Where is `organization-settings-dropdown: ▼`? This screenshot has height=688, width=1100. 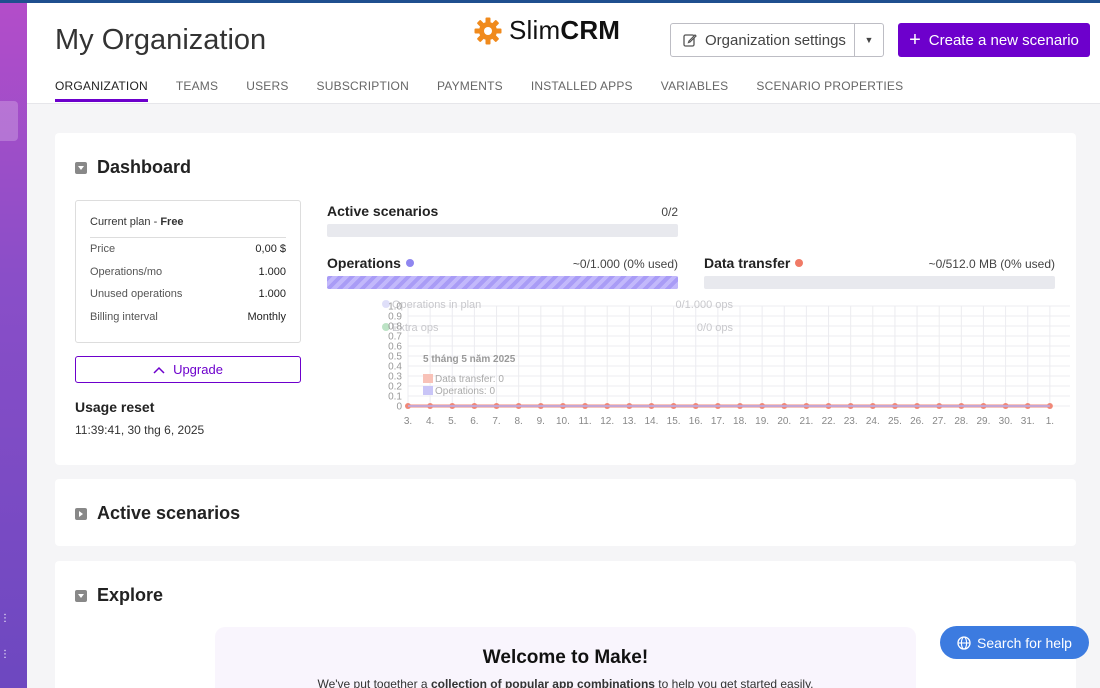 organization-settings-dropdown: ▼ is located at coordinates (869, 40).